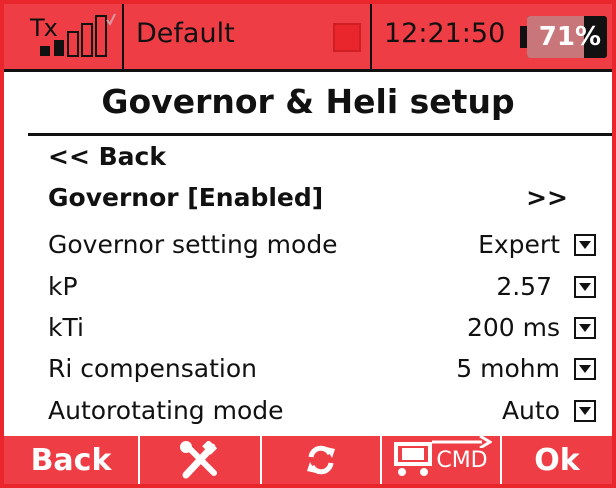 The height and width of the screenshot is (488, 616). Describe the element at coordinates (63, 286) in the screenshot. I see `setting-label: kP` at that location.